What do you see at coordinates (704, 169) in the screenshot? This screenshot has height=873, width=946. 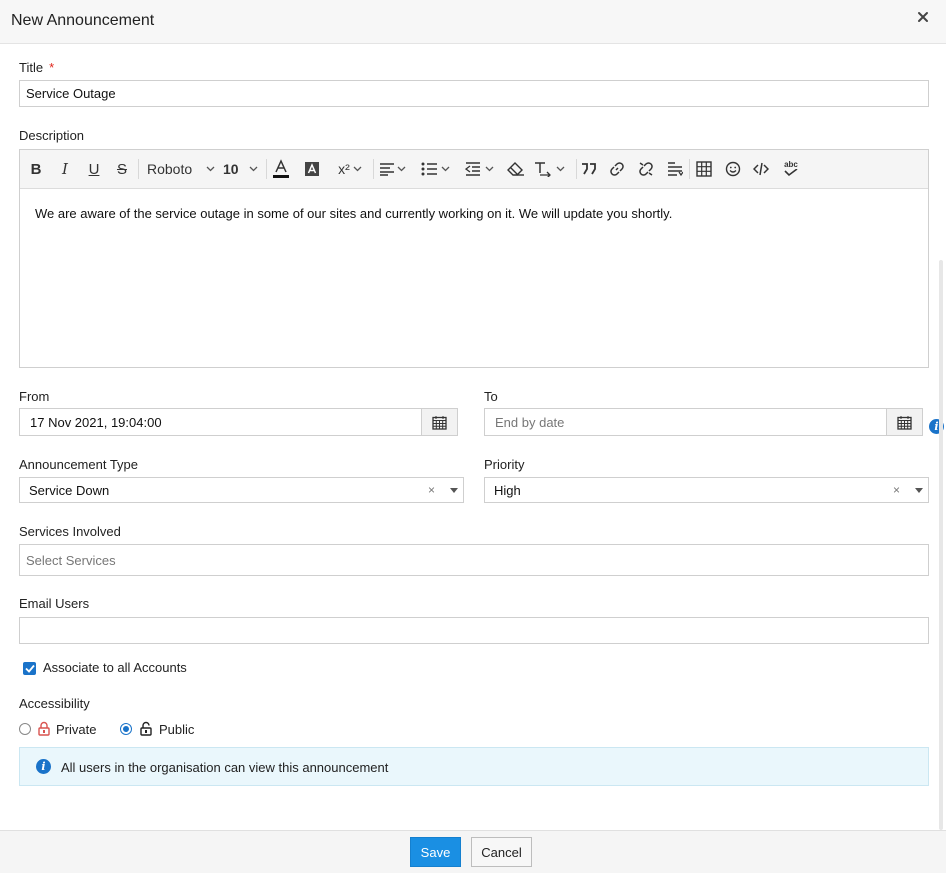 I see `table-icon` at bounding box center [704, 169].